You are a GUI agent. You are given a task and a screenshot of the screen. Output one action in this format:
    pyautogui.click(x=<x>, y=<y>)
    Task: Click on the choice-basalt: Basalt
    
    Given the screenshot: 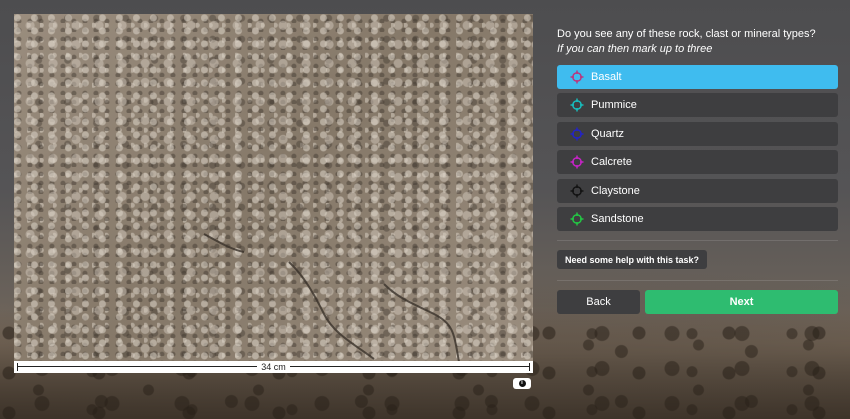 What is the action you would take?
    pyautogui.click(x=697, y=77)
    